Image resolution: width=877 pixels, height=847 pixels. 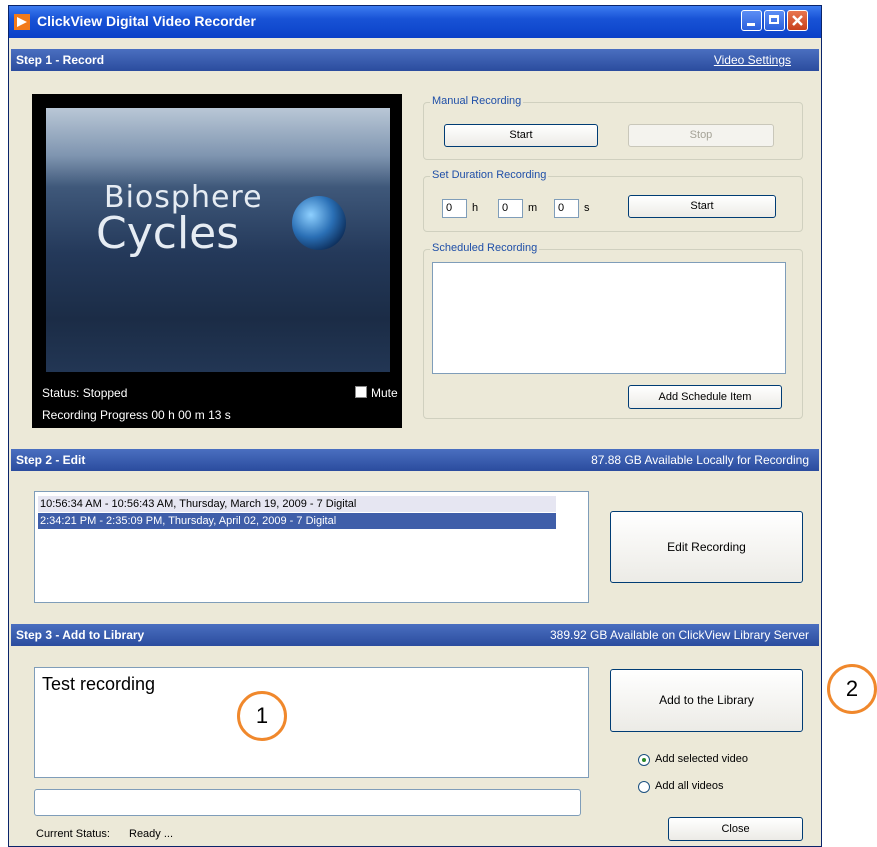 I want to click on edit-recording-button: Edit Recording, so click(x=706, y=547).